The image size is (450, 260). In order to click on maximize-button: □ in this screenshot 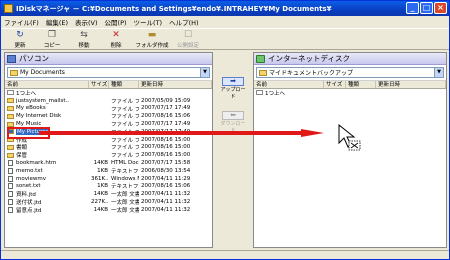, I will do `click(426, 8)`.